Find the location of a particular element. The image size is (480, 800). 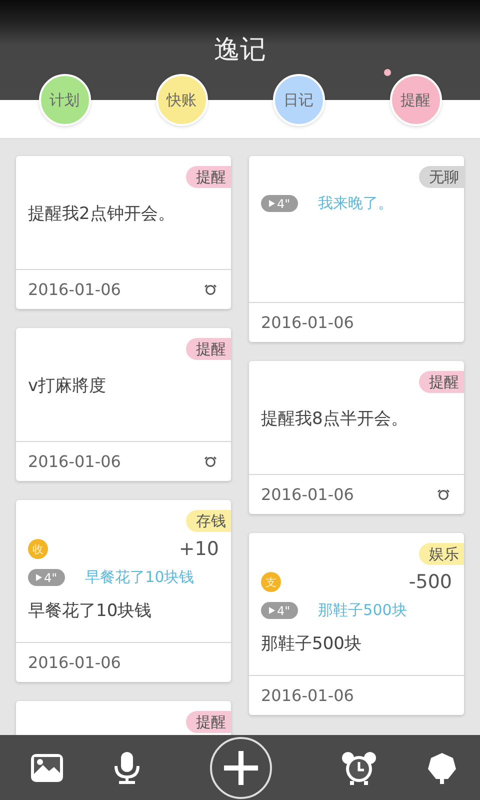

voice-transcript: 那鞋子500块 is located at coordinates (362, 610).